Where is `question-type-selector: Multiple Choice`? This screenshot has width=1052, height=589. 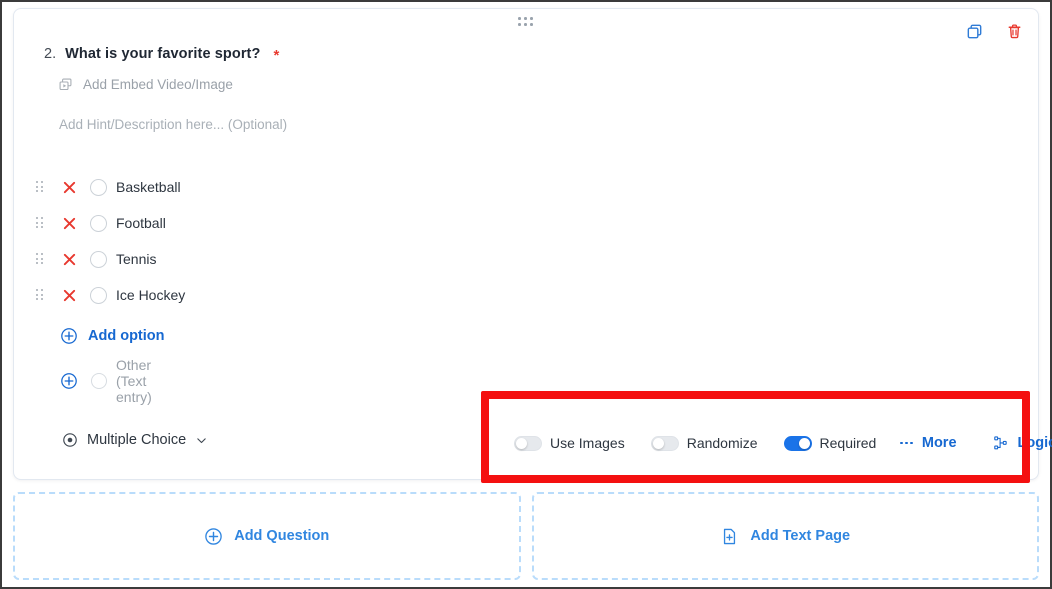 question-type-selector: Multiple Choice is located at coordinates (135, 440).